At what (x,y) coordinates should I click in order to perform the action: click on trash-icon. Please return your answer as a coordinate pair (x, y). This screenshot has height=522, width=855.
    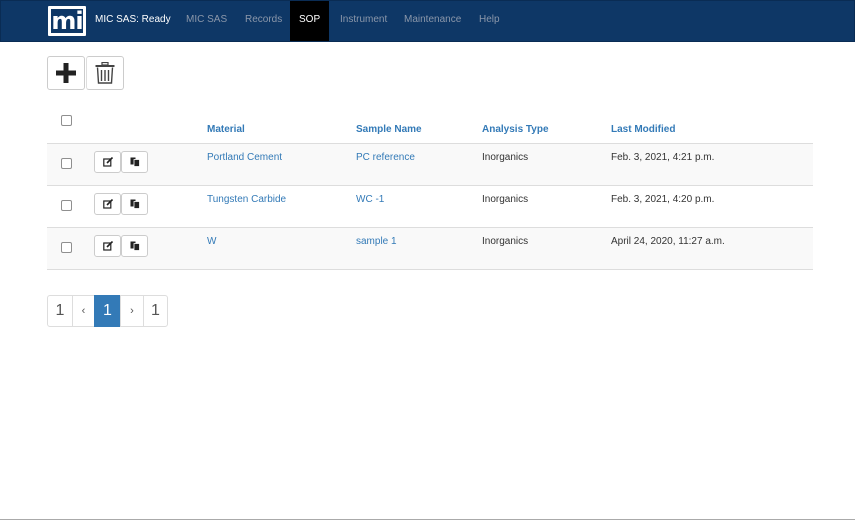
    Looking at the image, I should click on (105, 73).